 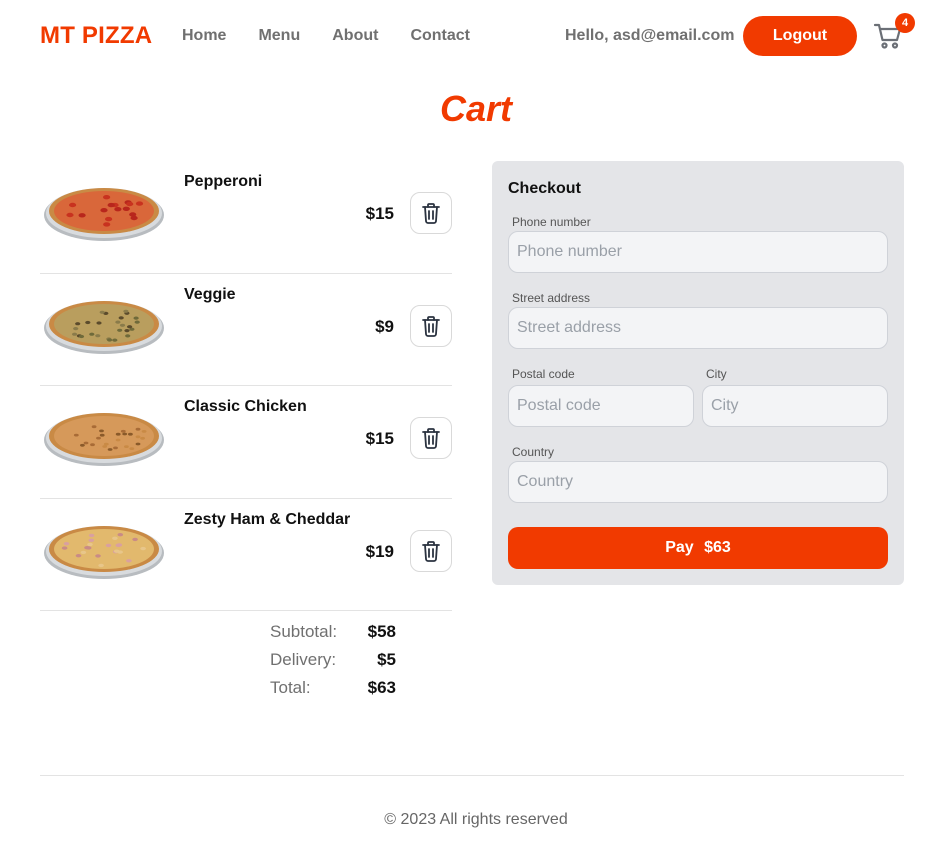 What do you see at coordinates (246, 217) in the screenshot?
I see `cart-item: Pepperoni $15` at bounding box center [246, 217].